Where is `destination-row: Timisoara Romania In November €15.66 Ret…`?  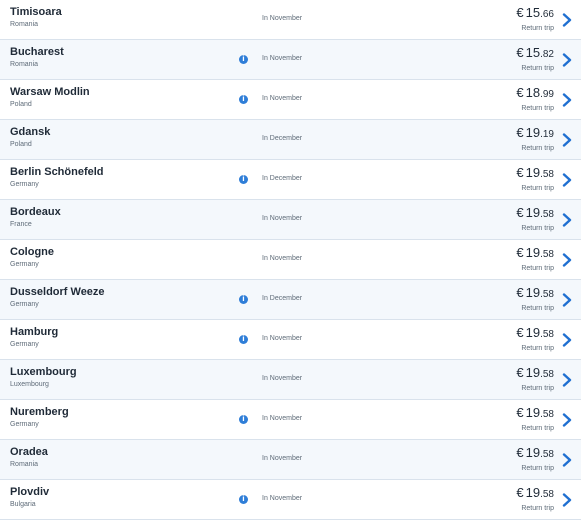 destination-row: Timisoara Romania In November €15.66 Ret… is located at coordinates (290, 20).